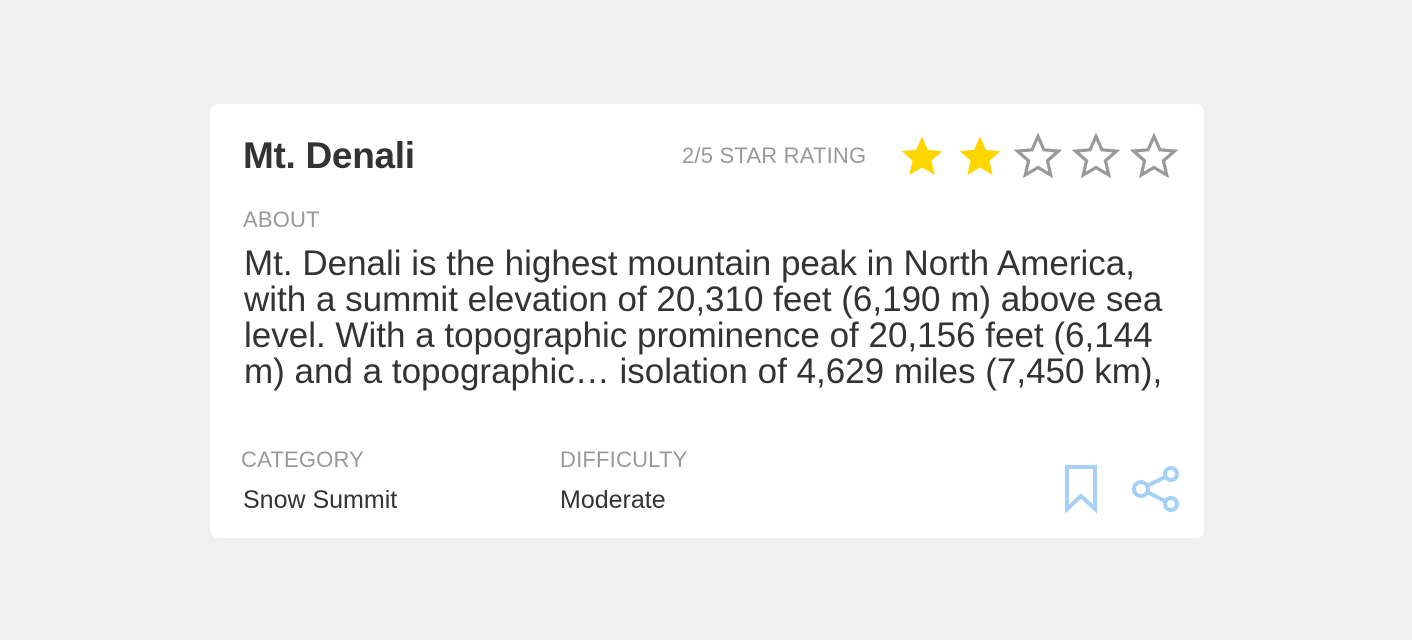 The image size is (1412, 640). Describe the element at coordinates (980, 156) in the screenshot. I see `star-2-icon` at that location.